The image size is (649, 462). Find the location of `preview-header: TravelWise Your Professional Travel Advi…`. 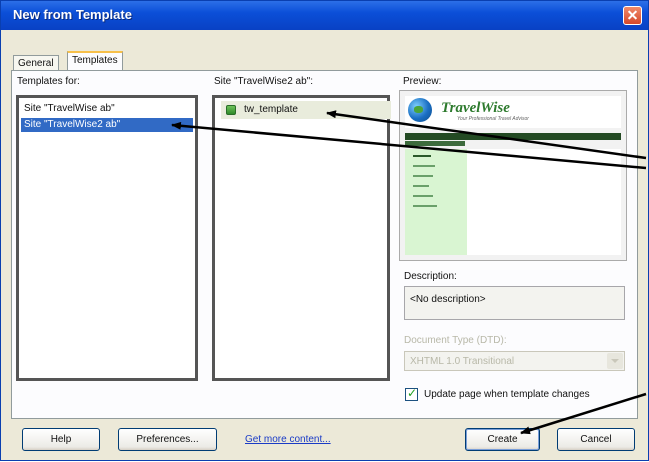

preview-header: TravelWise Your Professional Travel Advi… is located at coordinates (513, 112).